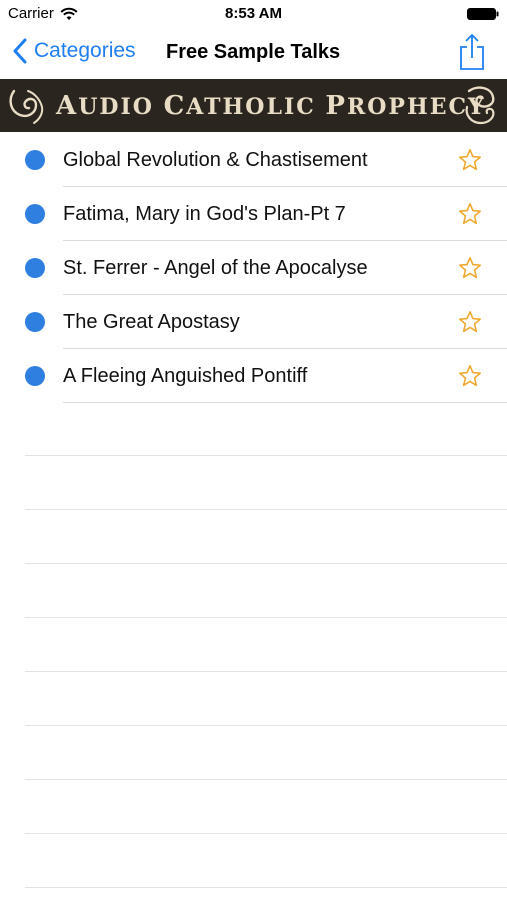 The image size is (507, 900). I want to click on list-item-title: A Fleeing Anguished Pontiff, so click(185, 376).